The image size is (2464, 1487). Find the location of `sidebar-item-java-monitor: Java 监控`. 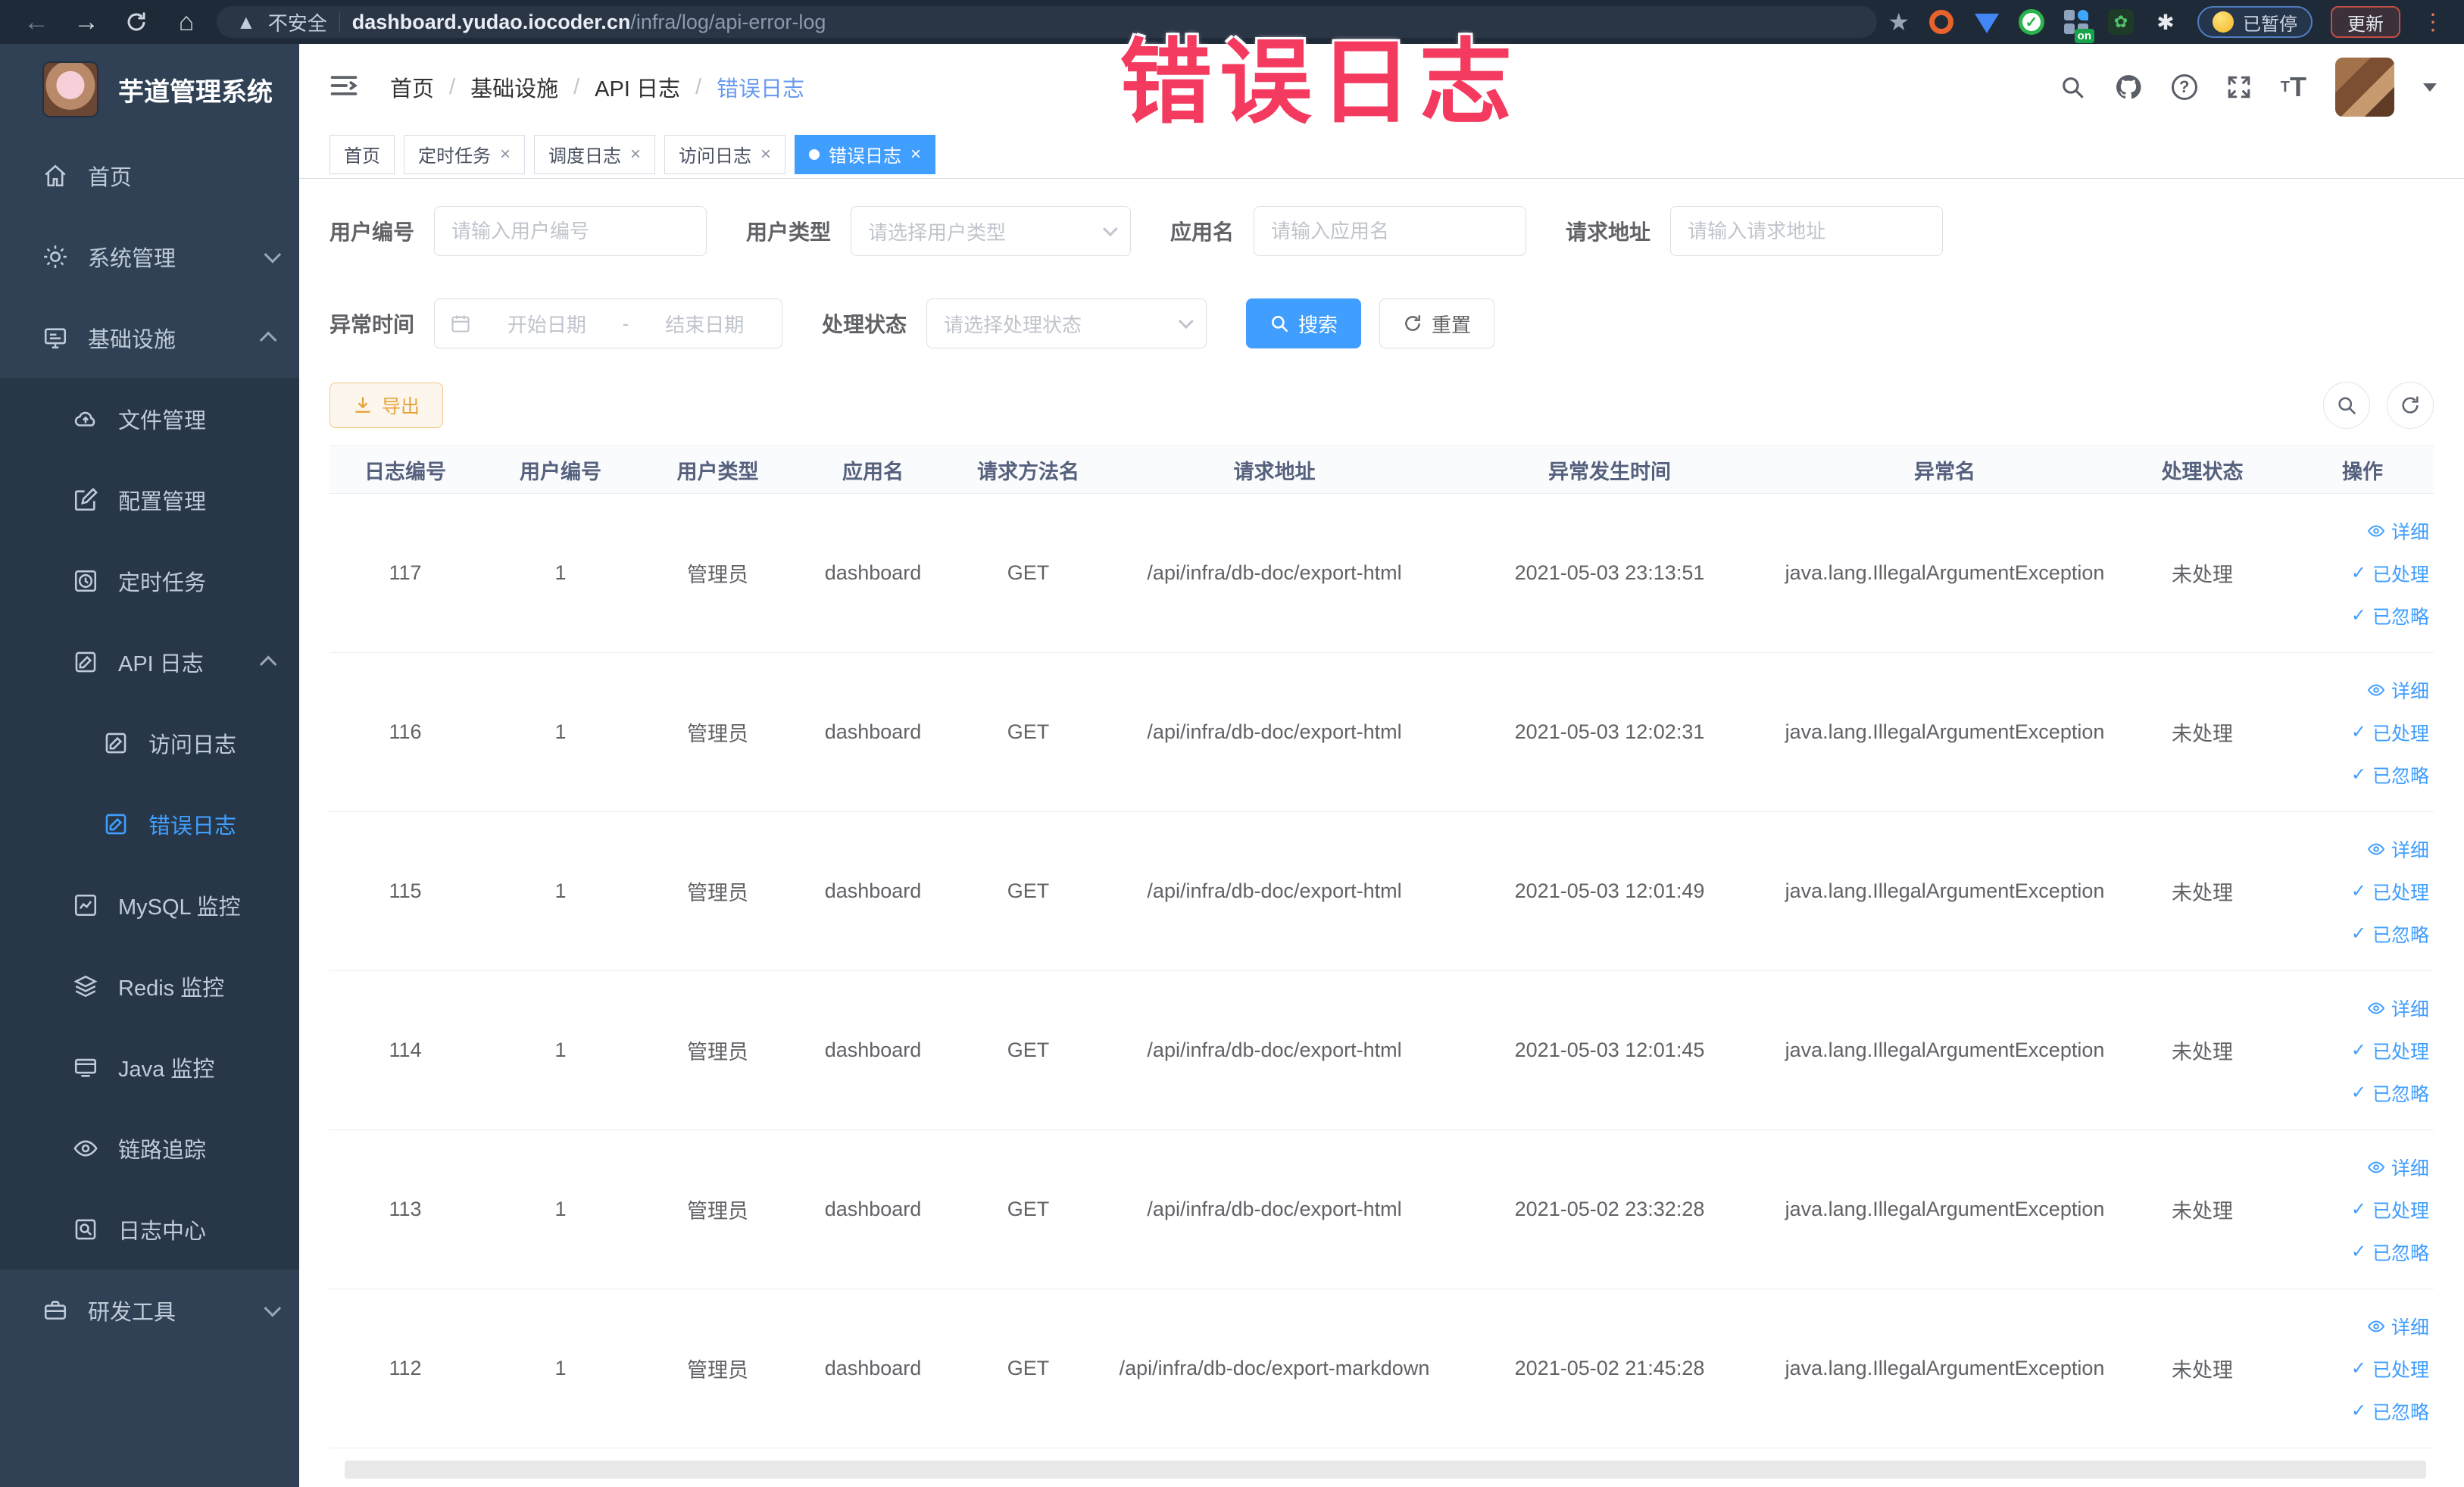

sidebar-item-java-monitor: Java 监控 is located at coordinates (149, 1066).